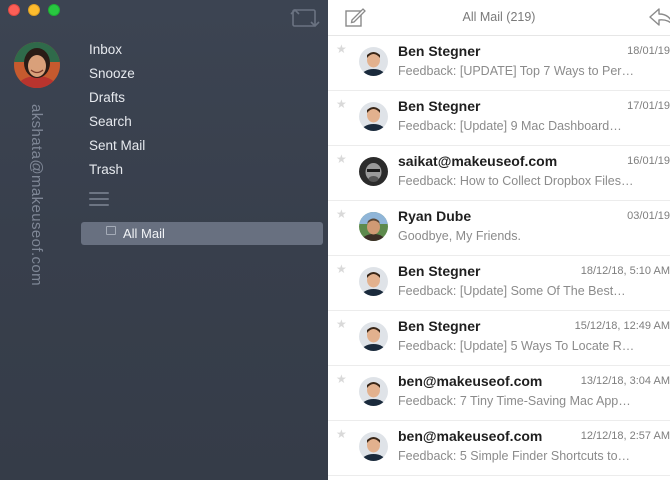 Image resolution: width=670 pixels, height=480 pixels. Describe the element at coordinates (144, 233) in the screenshot. I see `nav-item-label: All Mail` at that location.